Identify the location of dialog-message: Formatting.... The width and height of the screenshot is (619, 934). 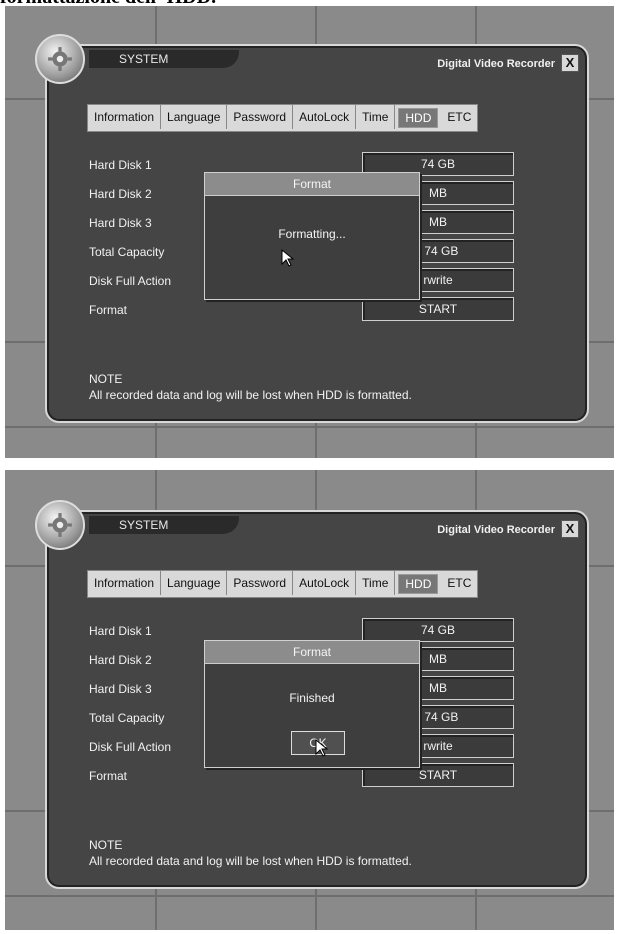
(312, 234).